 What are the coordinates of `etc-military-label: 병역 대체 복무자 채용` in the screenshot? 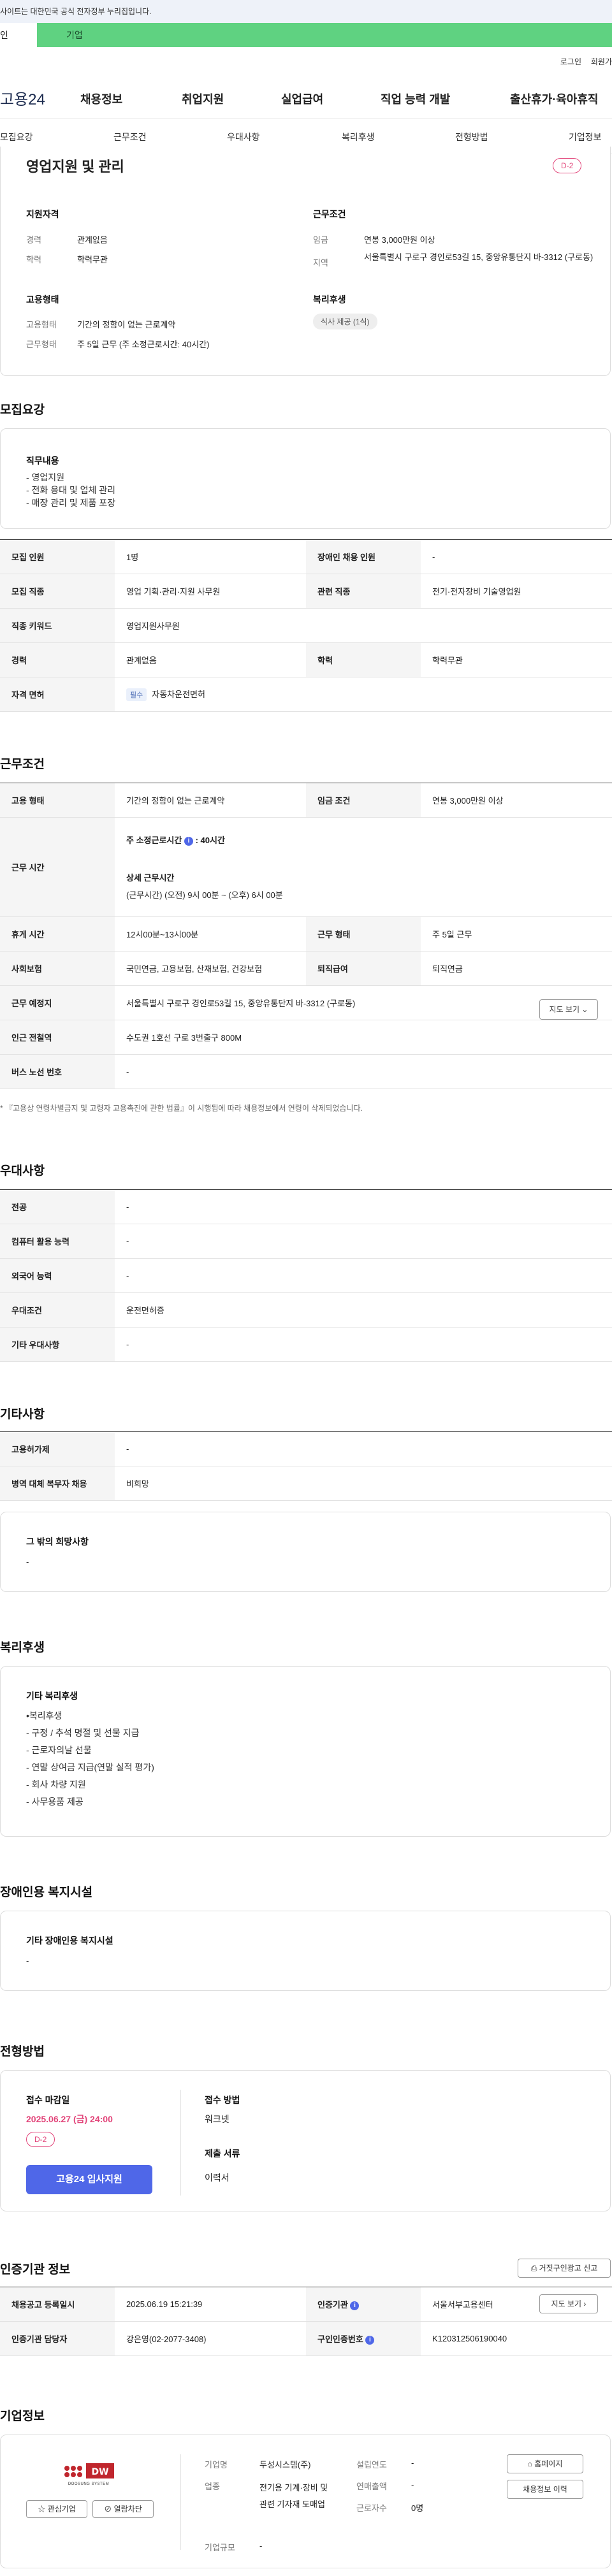 It's located at (57, 1483).